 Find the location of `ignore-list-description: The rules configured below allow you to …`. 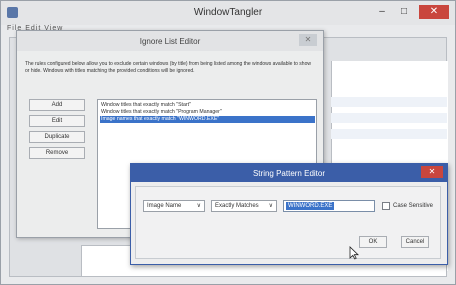

ignore-list-description: The rules configured below allow you to … is located at coordinates (168, 67).